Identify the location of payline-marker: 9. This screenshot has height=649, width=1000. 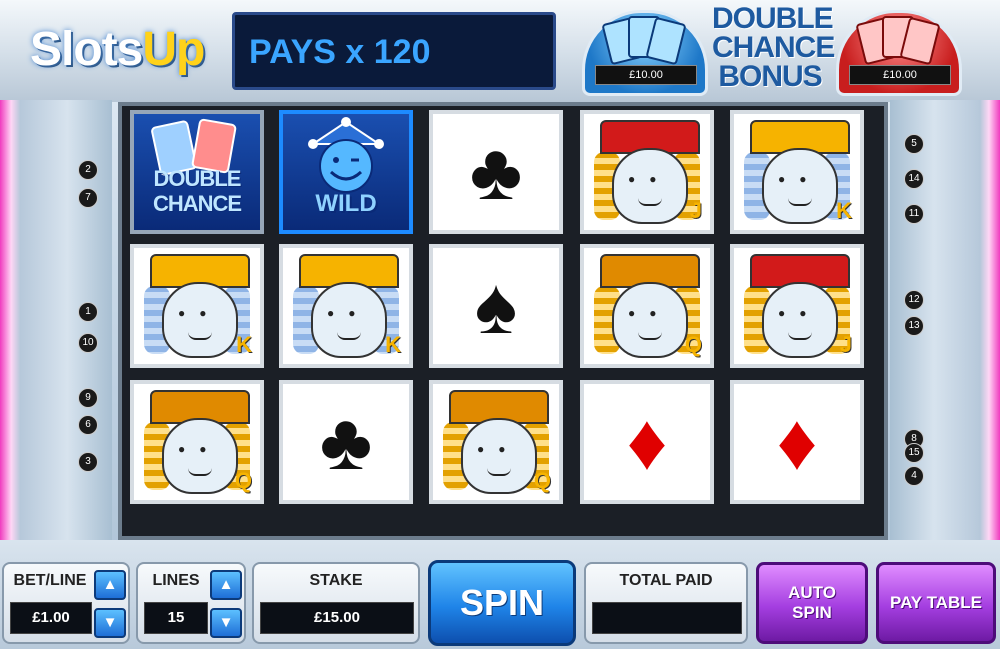
(88, 398).